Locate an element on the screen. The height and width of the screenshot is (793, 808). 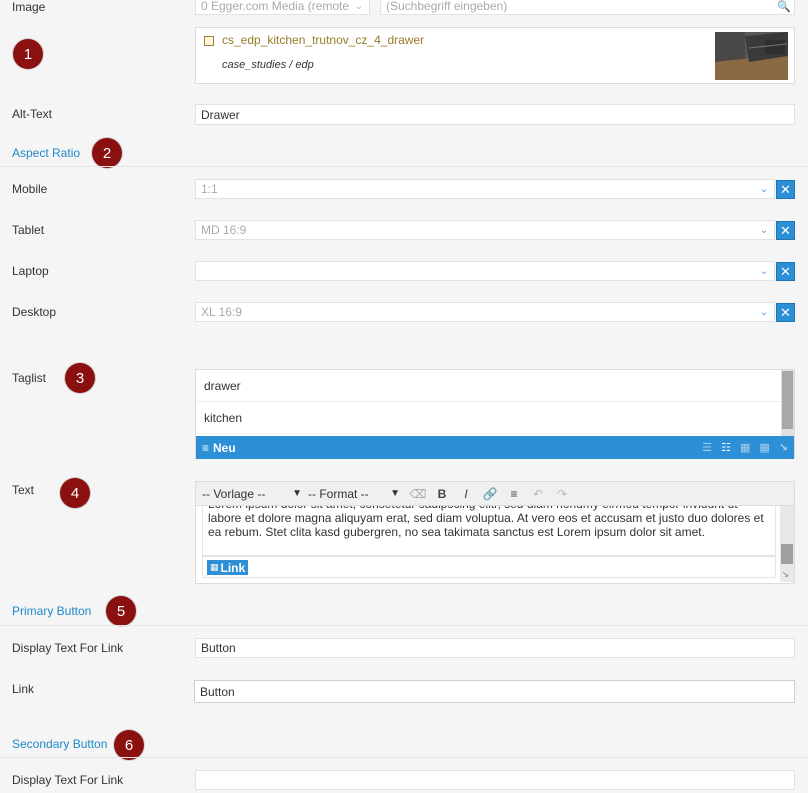
primary-button-title: Primary Button is located at coordinates (52, 611).